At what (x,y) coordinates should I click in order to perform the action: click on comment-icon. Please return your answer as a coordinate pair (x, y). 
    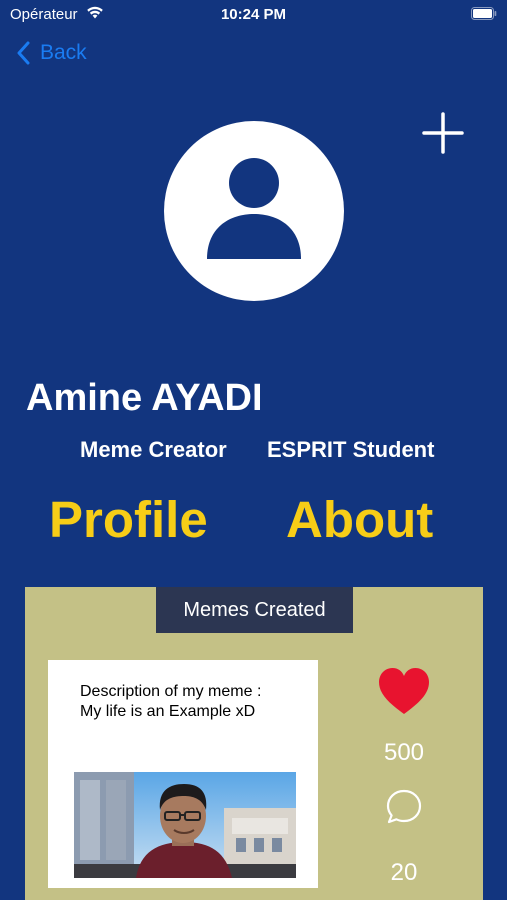
    Looking at the image, I should click on (404, 807).